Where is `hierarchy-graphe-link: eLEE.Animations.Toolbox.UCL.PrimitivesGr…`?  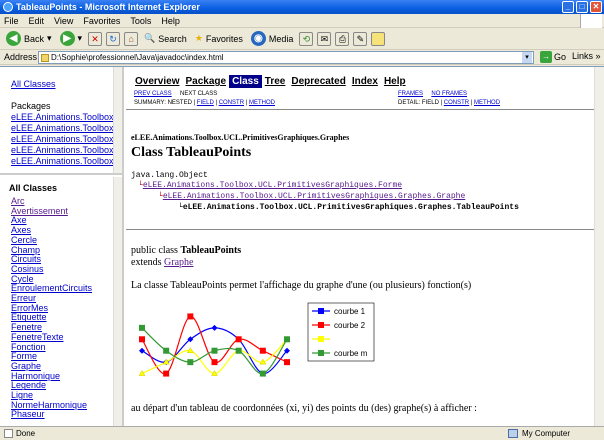
hierarchy-graphe-link: eLEE.Animations.Toolbox.UCL.PrimitivesGr… is located at coordinates (314, 196).